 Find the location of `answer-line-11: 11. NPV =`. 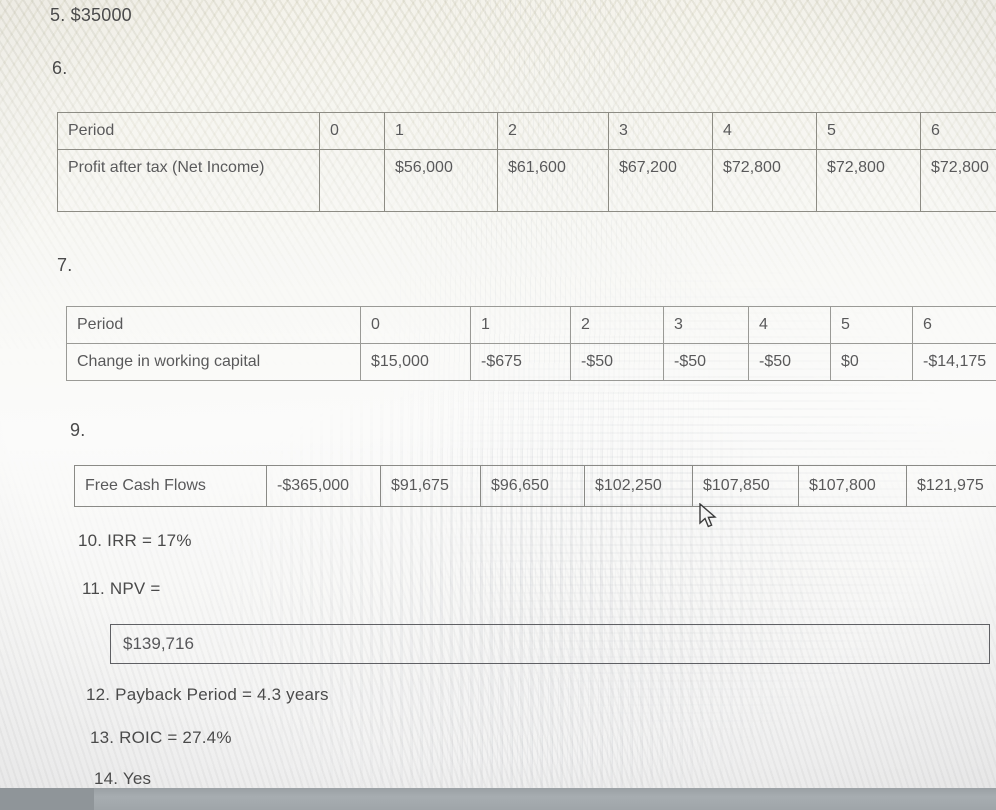

answer-line-11: 11. NPV = is located at coordinates (121, 588).